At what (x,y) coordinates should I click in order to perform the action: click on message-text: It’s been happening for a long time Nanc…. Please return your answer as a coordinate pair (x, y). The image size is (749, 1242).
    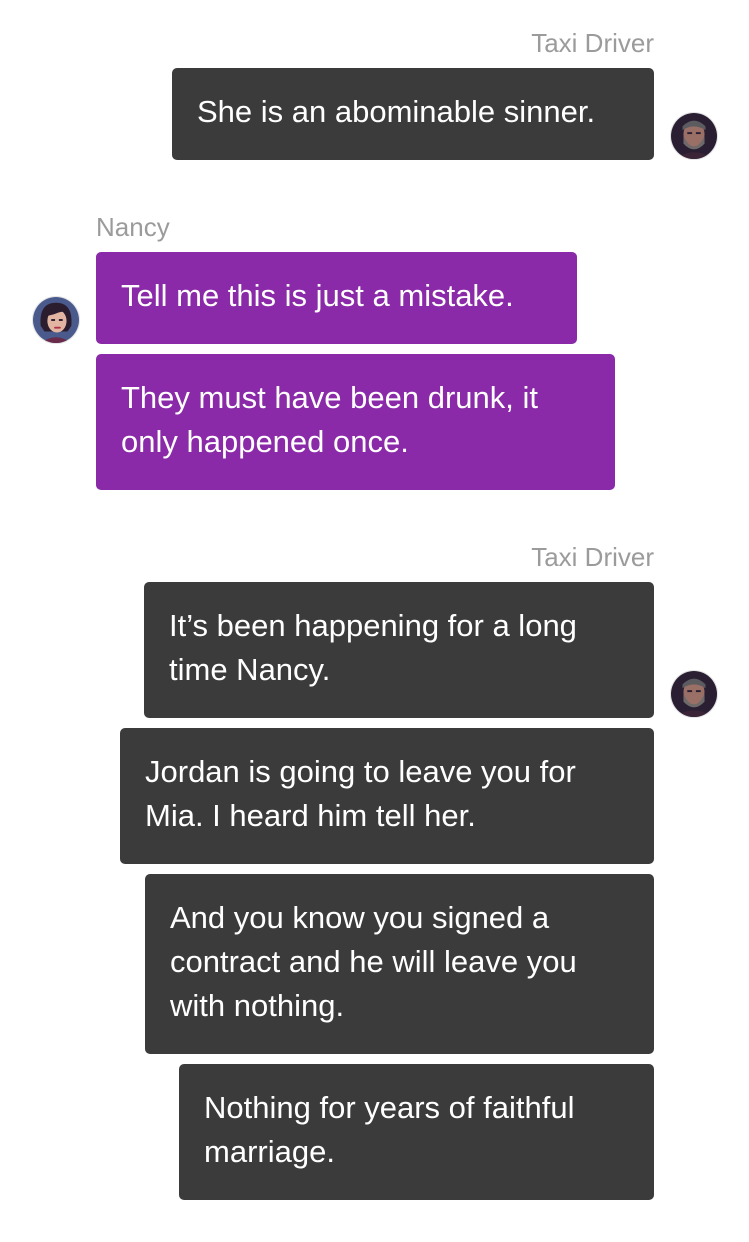
    Looking at the image, I should click on (373, 647).